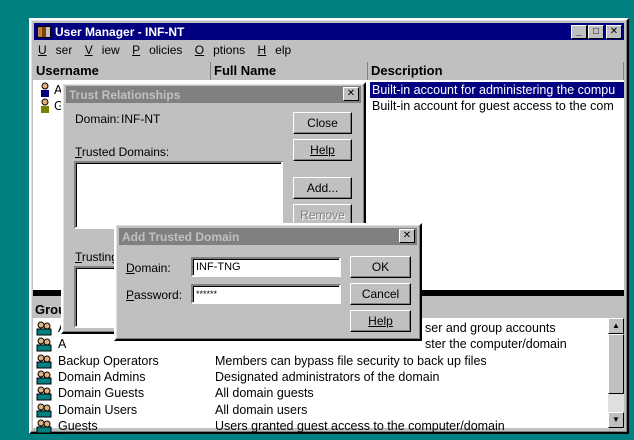 The height and width of the screenshot is (440, 634). I want to click on guest-user-icon, so click(45, 106).